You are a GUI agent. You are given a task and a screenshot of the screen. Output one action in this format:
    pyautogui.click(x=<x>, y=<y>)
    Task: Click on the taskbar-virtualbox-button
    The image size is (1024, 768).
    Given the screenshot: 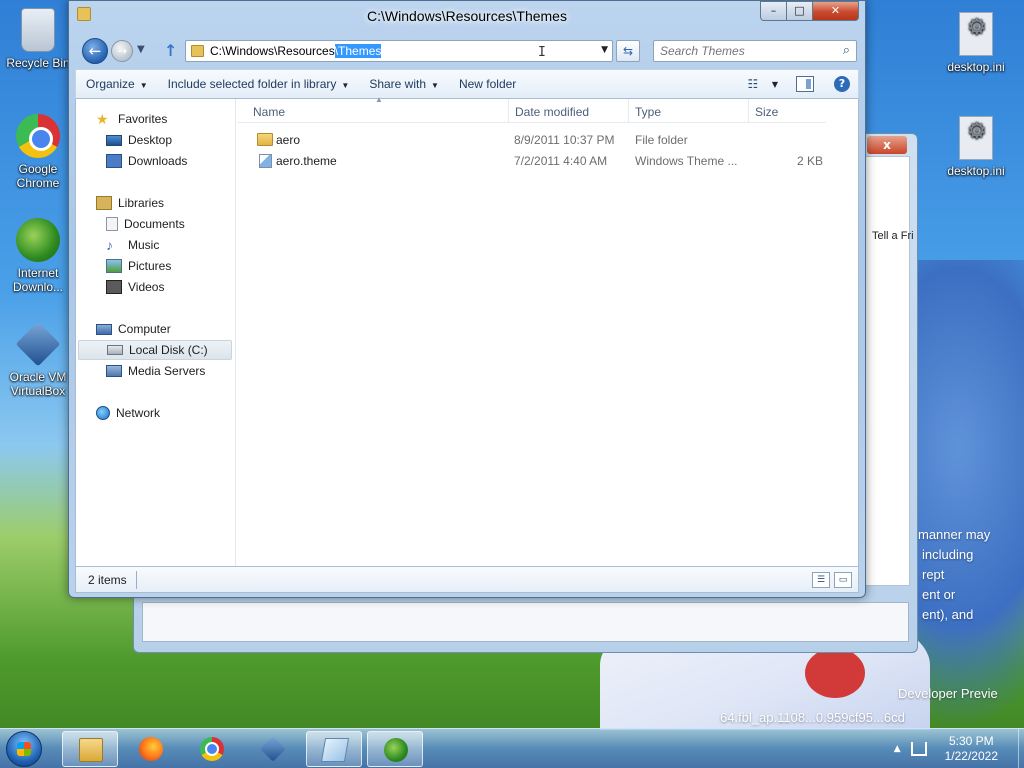 What is the action you would take?
    pyautogui.click(x=273, y=749)
    